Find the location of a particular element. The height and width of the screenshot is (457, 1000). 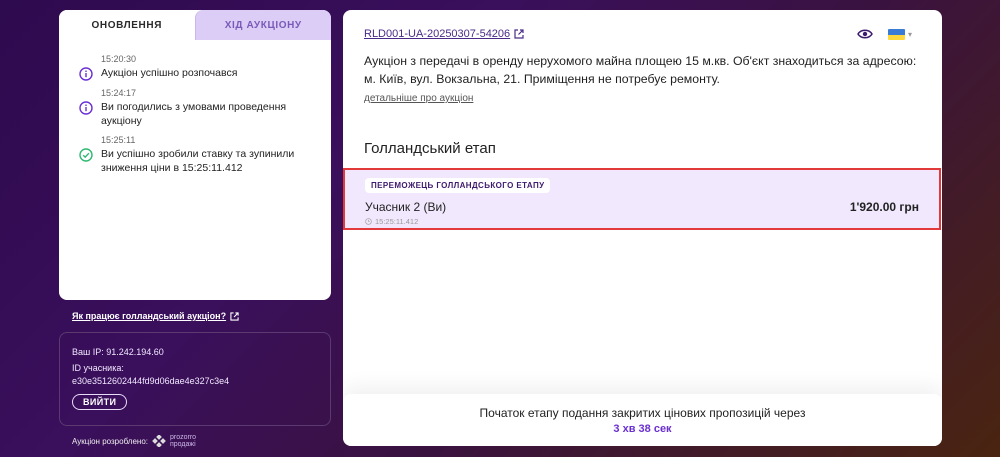

panel-tabs: ОНОВЛЕННЯ ХІД АУКЦІОНУ is located at coordinates (195, 25).